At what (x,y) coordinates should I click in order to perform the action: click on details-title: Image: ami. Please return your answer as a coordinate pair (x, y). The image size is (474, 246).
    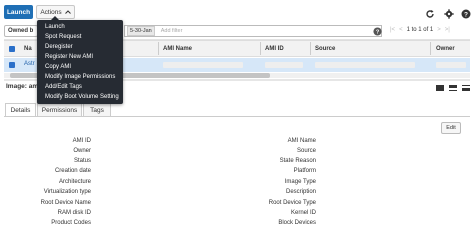
    Looking at the image, I should click on (23, 86).